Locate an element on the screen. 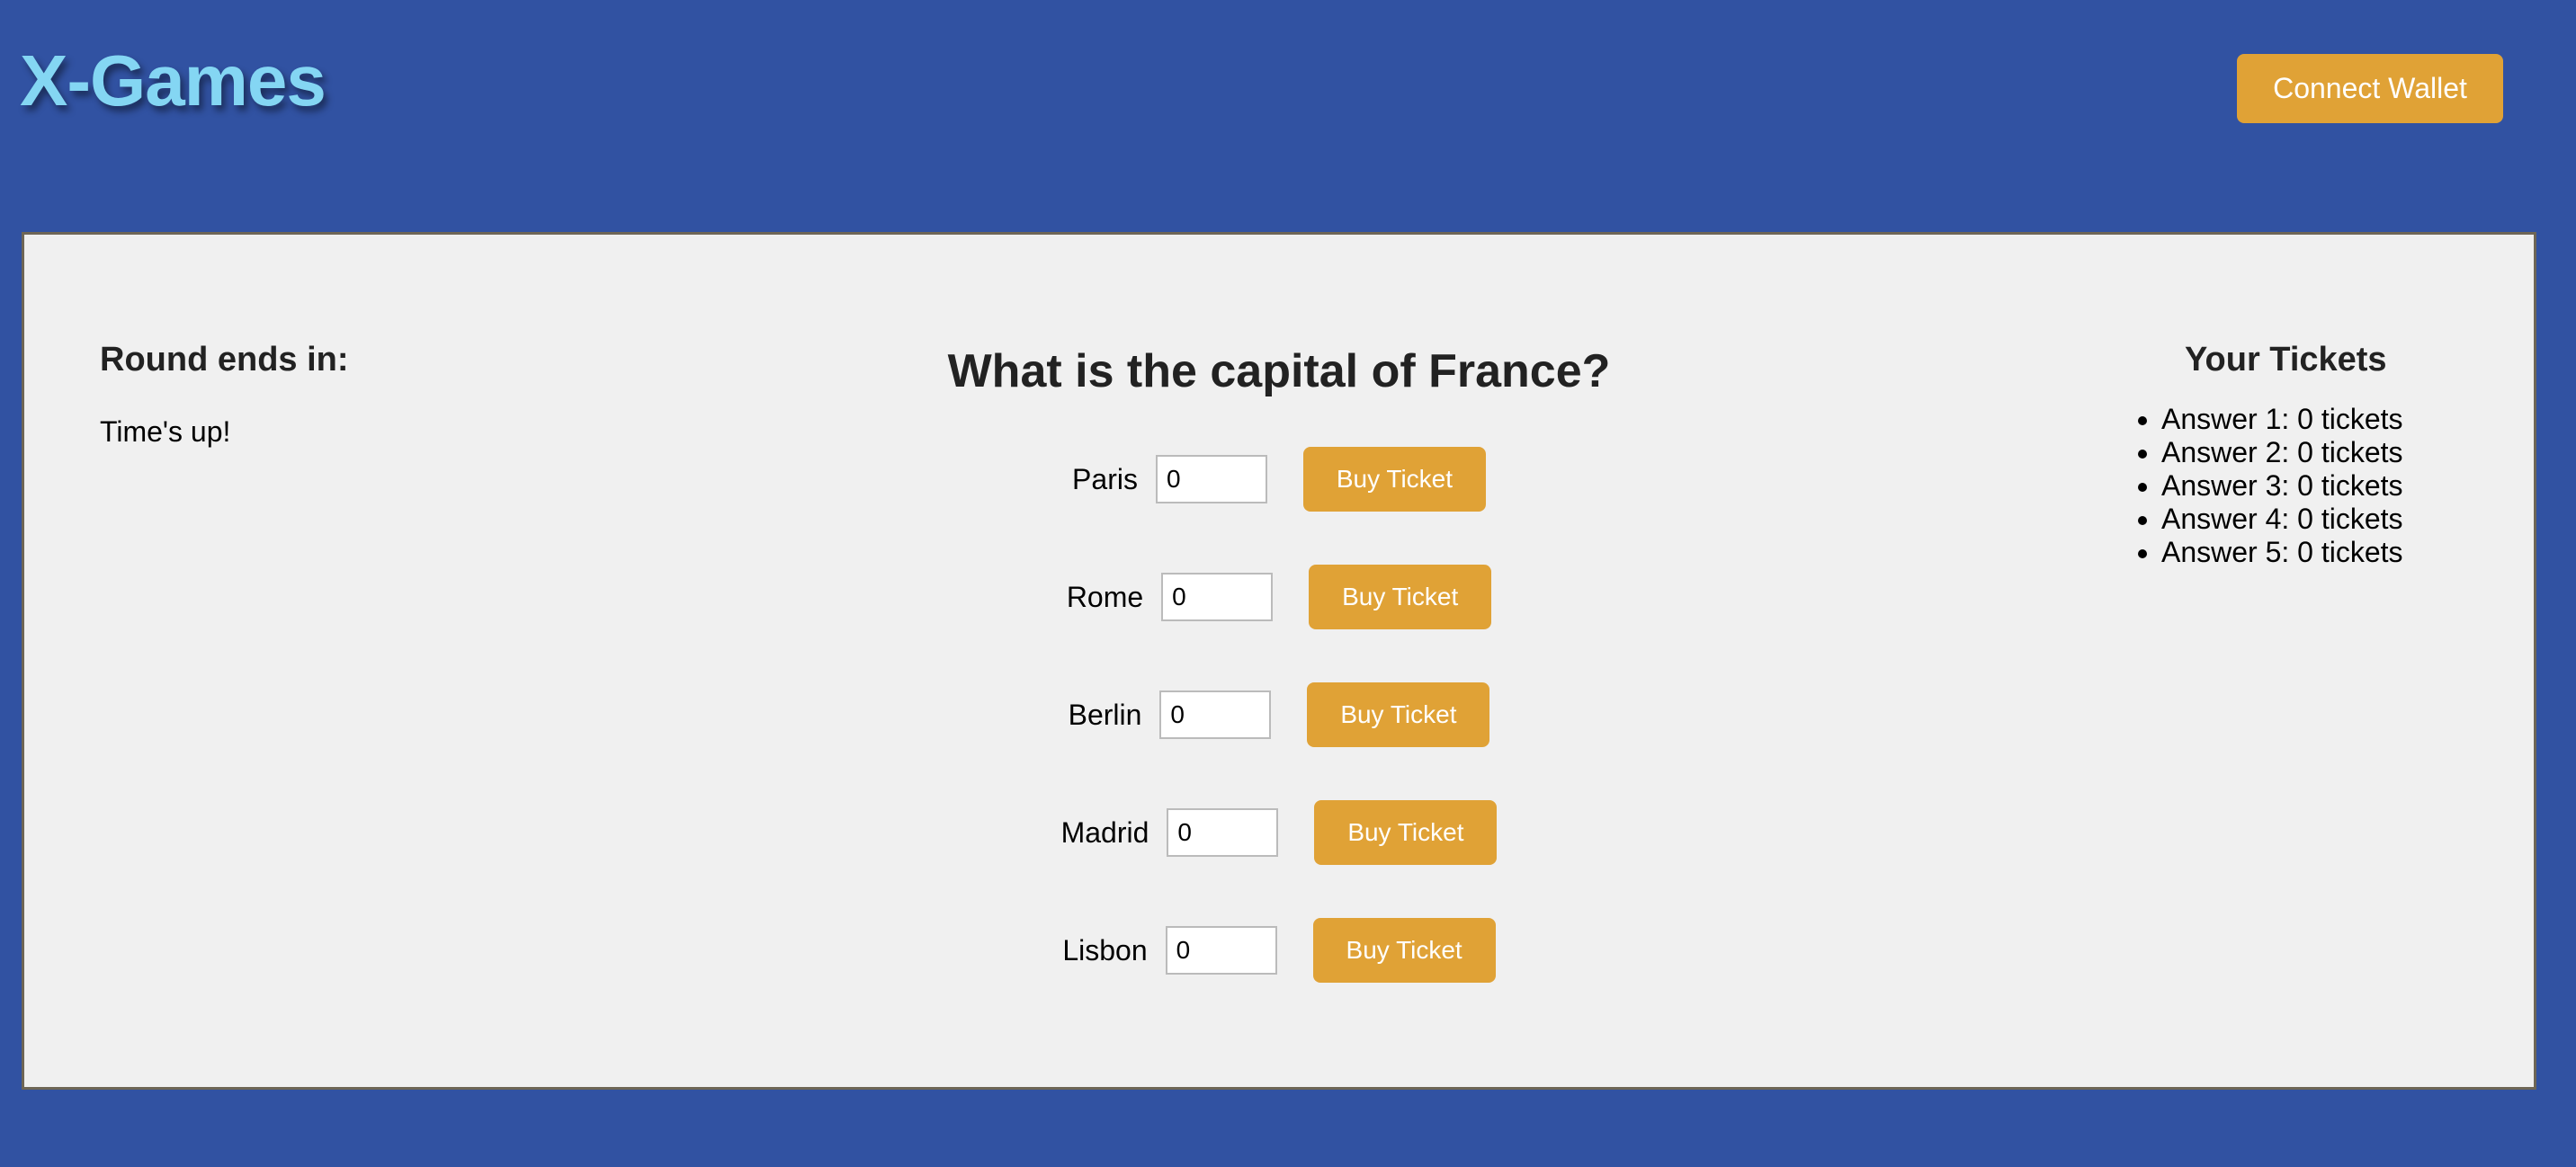  answer-row: Lisbon Buy Ticket is located at coordinates (1279, 950).